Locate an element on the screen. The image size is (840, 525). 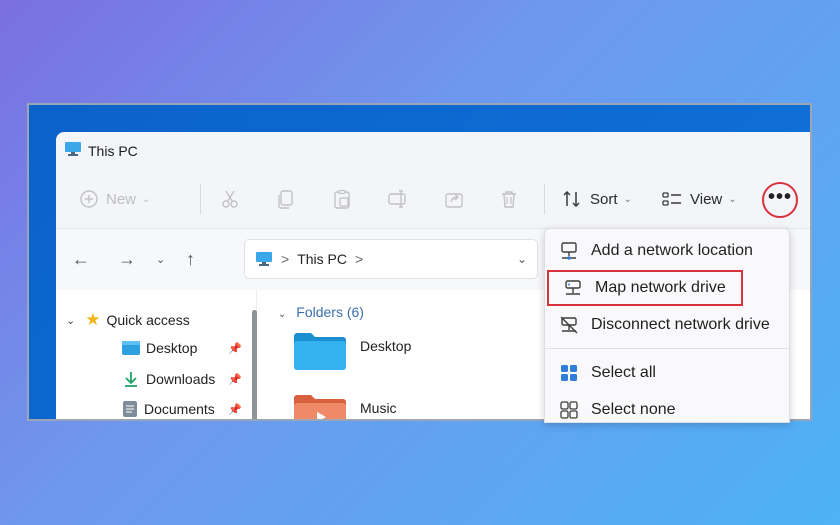
delete-button is located at coordinates (509, 199).